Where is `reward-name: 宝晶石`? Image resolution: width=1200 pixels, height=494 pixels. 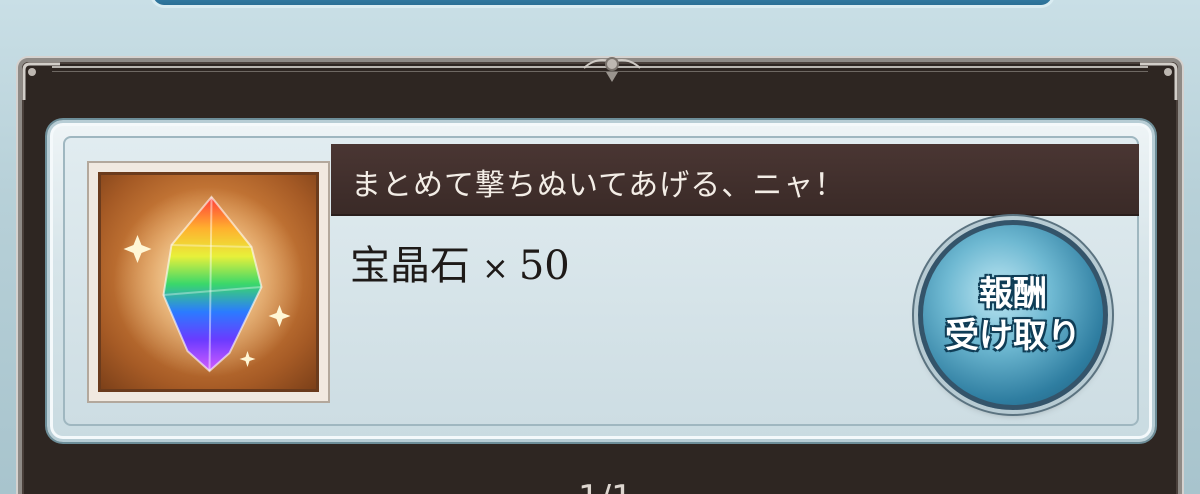 reward-name: 宝晶石 is located at coordinates (410, 266).